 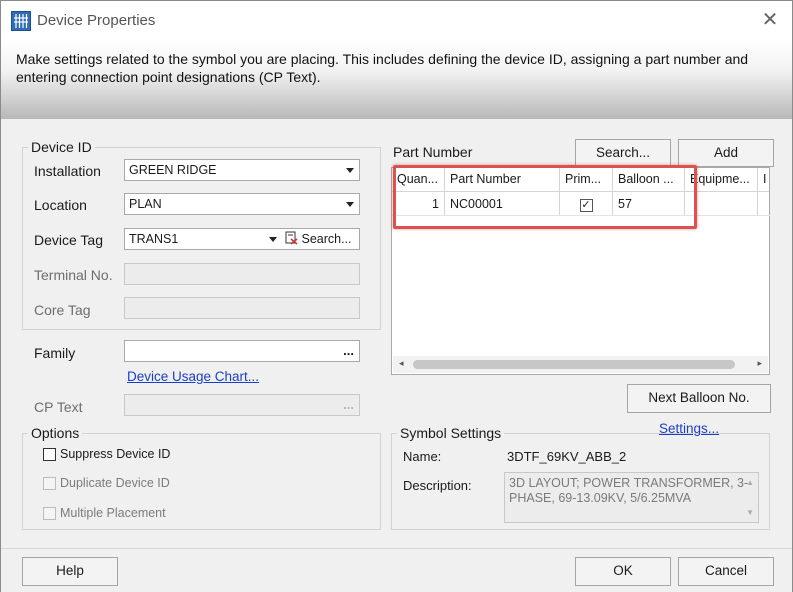 I want to click on terminal-no-label: Terminal No., so click(x=73, y=275).